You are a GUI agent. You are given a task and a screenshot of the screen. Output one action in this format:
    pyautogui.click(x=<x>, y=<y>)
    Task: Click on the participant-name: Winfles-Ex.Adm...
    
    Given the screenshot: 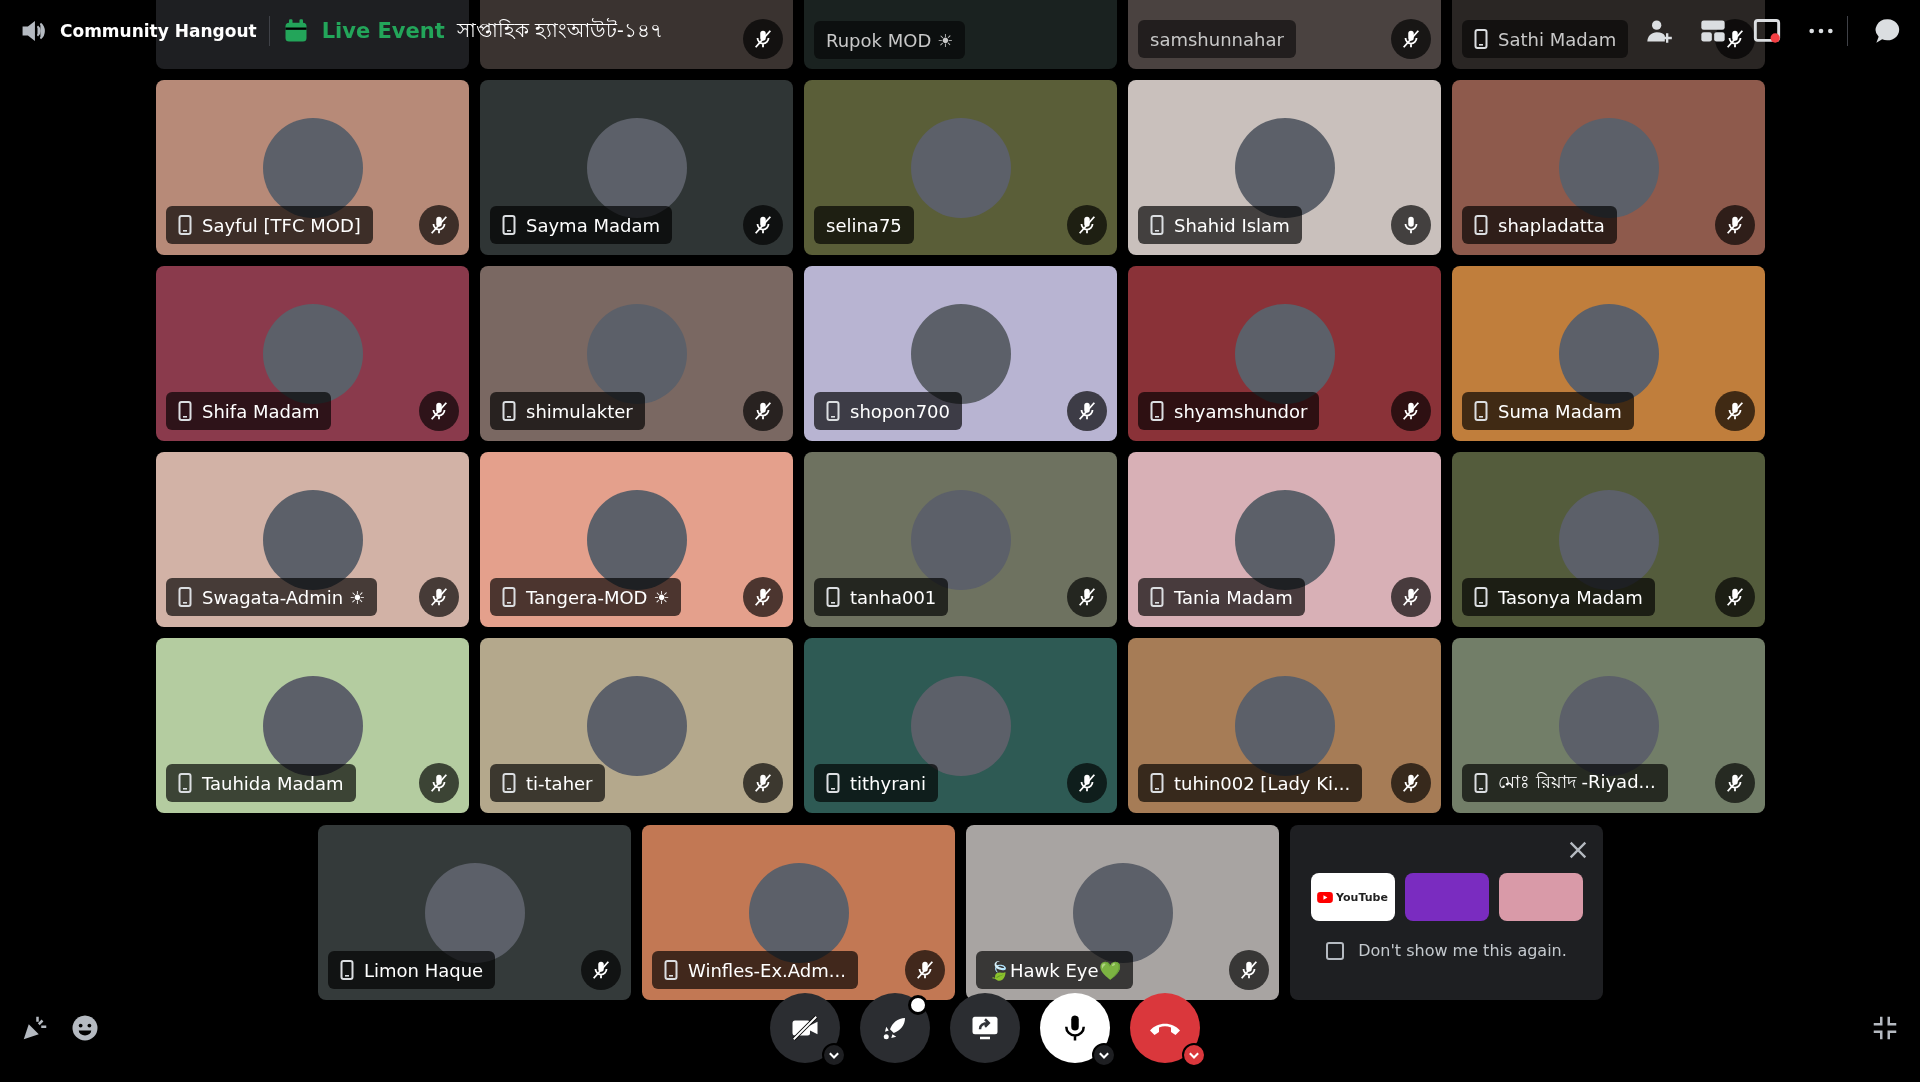 What is the action you would take?
    pyautogui.click(x=767, y=970)
    